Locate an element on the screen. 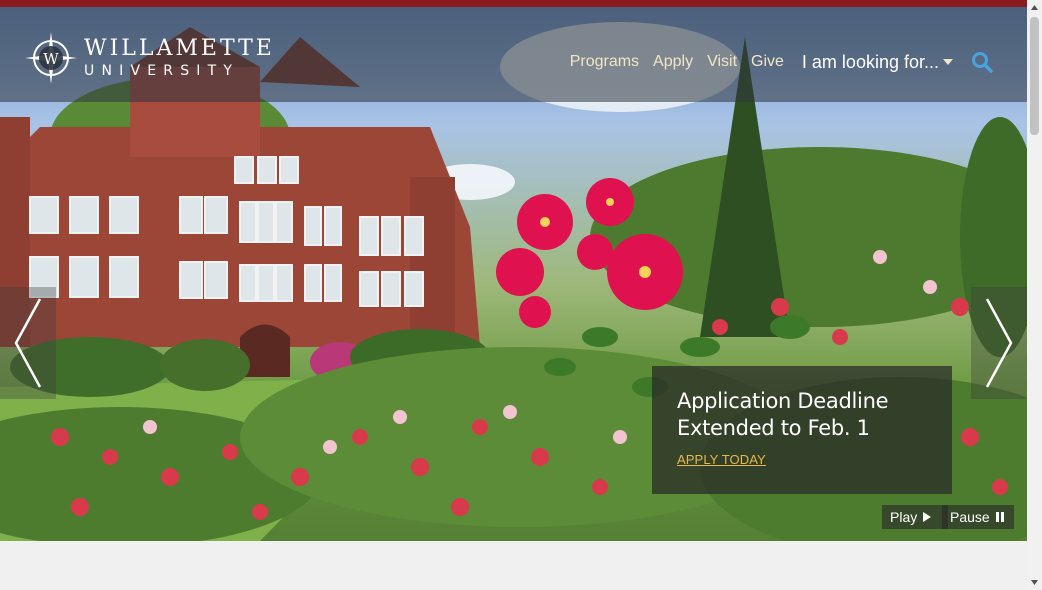 The width and height of the screenshot is (1042, 590). site-logo: W WILLAMETTE UNIVERSITY is located at coordinates (149, 58).